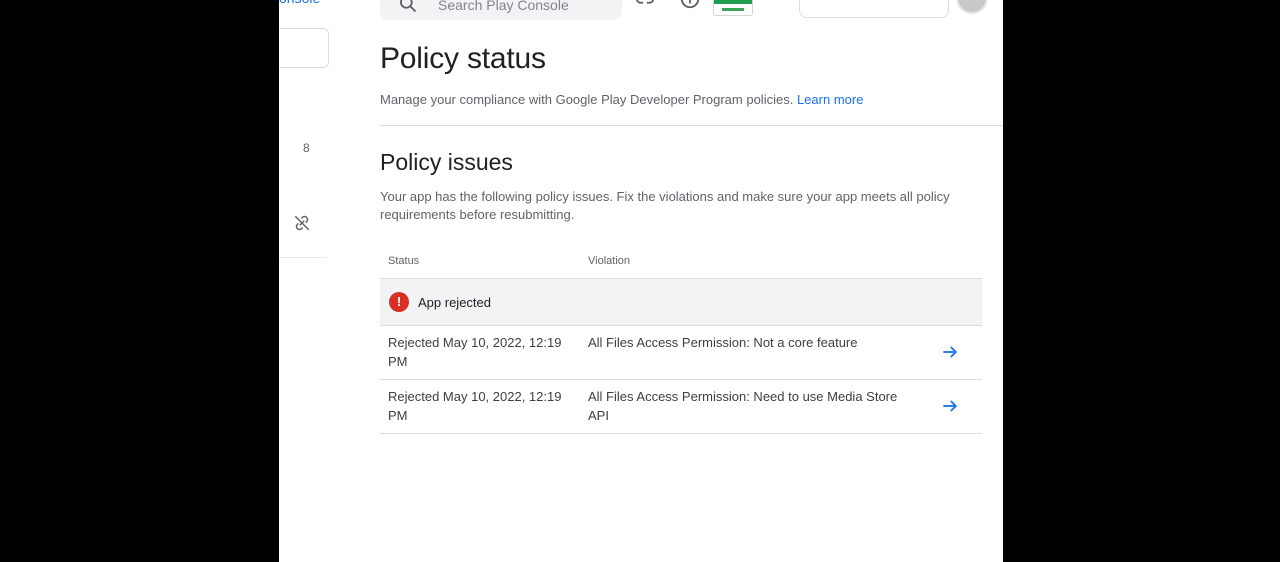 The height and width of the screenshot is (562, 1280). Describe the element at coordinates (830, 99) in the screenshot. I see `learn-more-link: Learn more` at that location.